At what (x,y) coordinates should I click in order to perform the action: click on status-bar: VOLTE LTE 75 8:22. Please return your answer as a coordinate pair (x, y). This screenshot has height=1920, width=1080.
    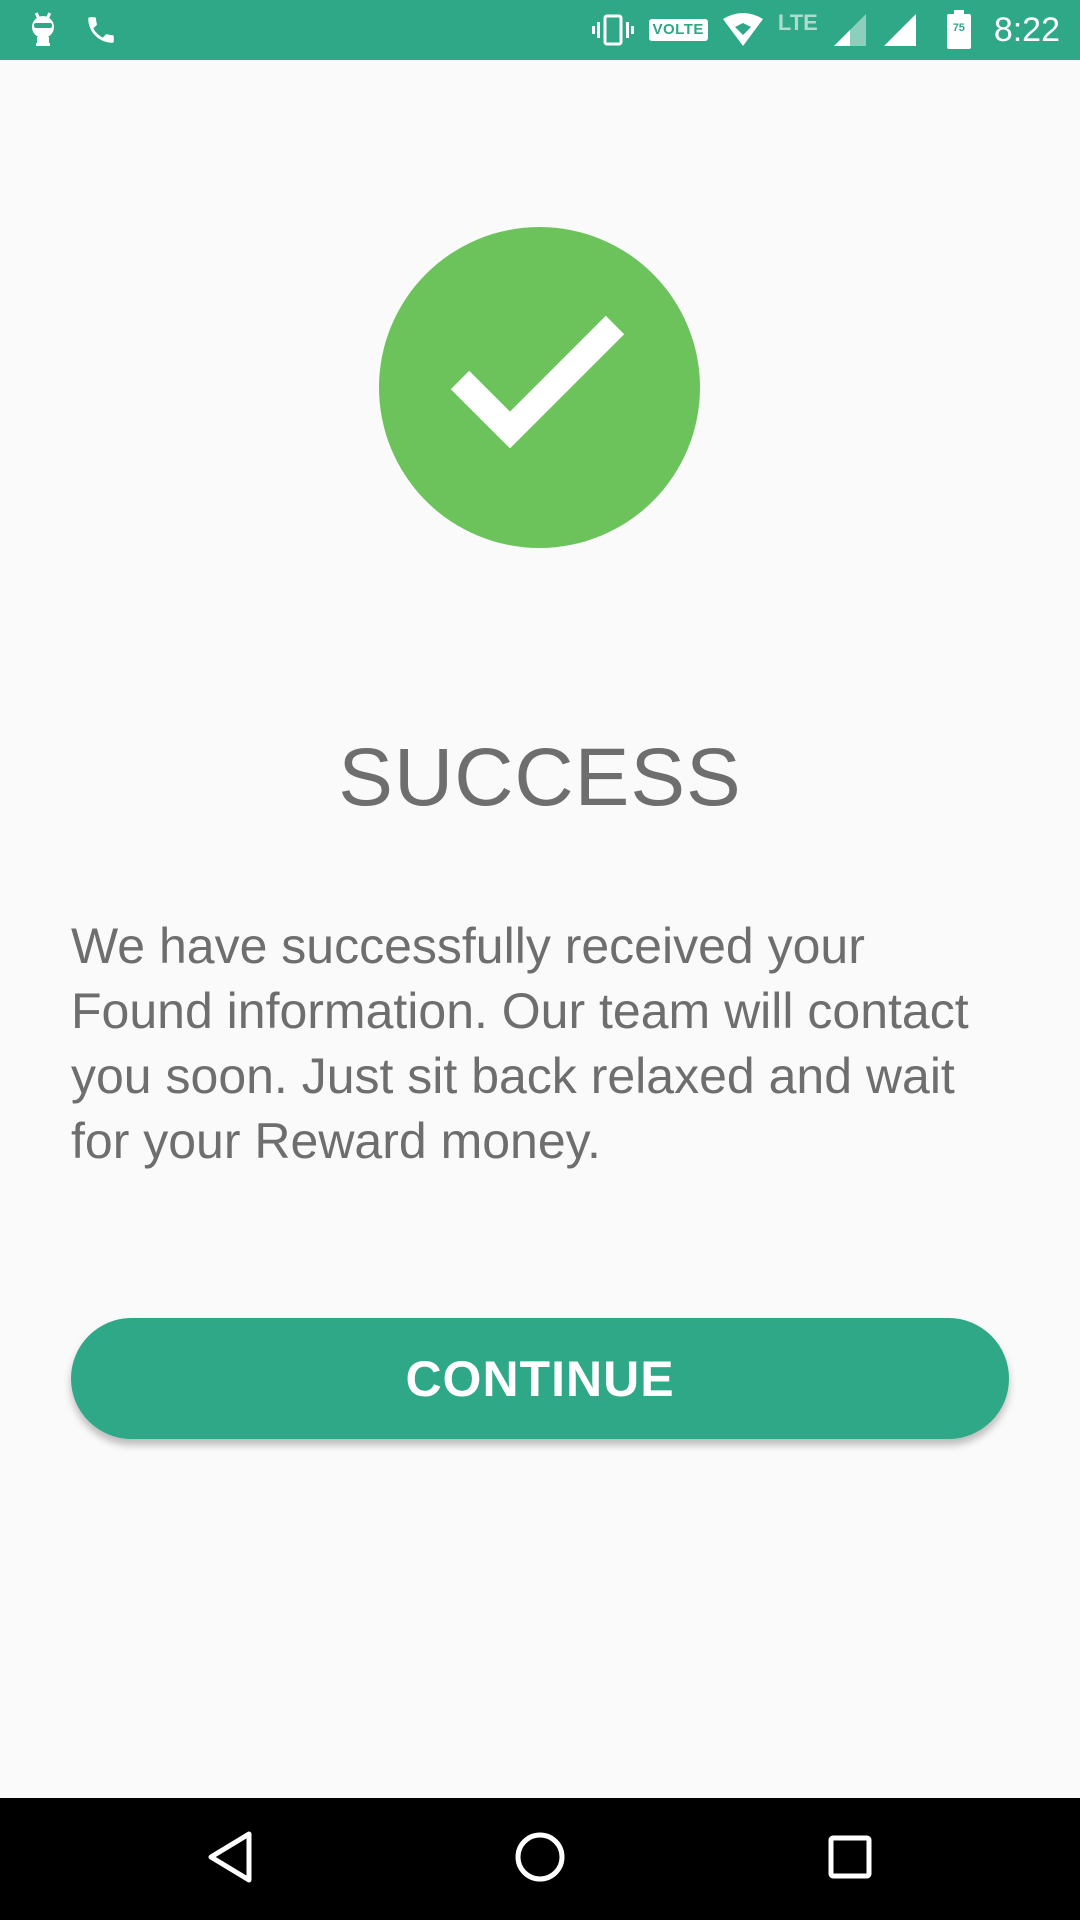
    Looking at the image, I should click on (540, 30).